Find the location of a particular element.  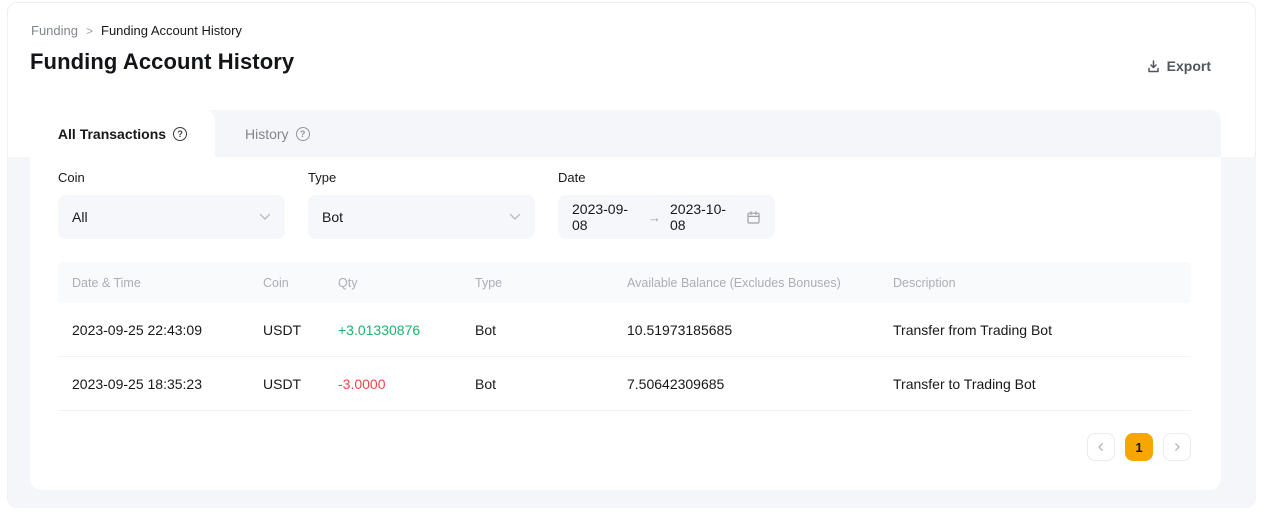

cell-description: Transfer from Trading Bot is located at coordinates (972, 329).